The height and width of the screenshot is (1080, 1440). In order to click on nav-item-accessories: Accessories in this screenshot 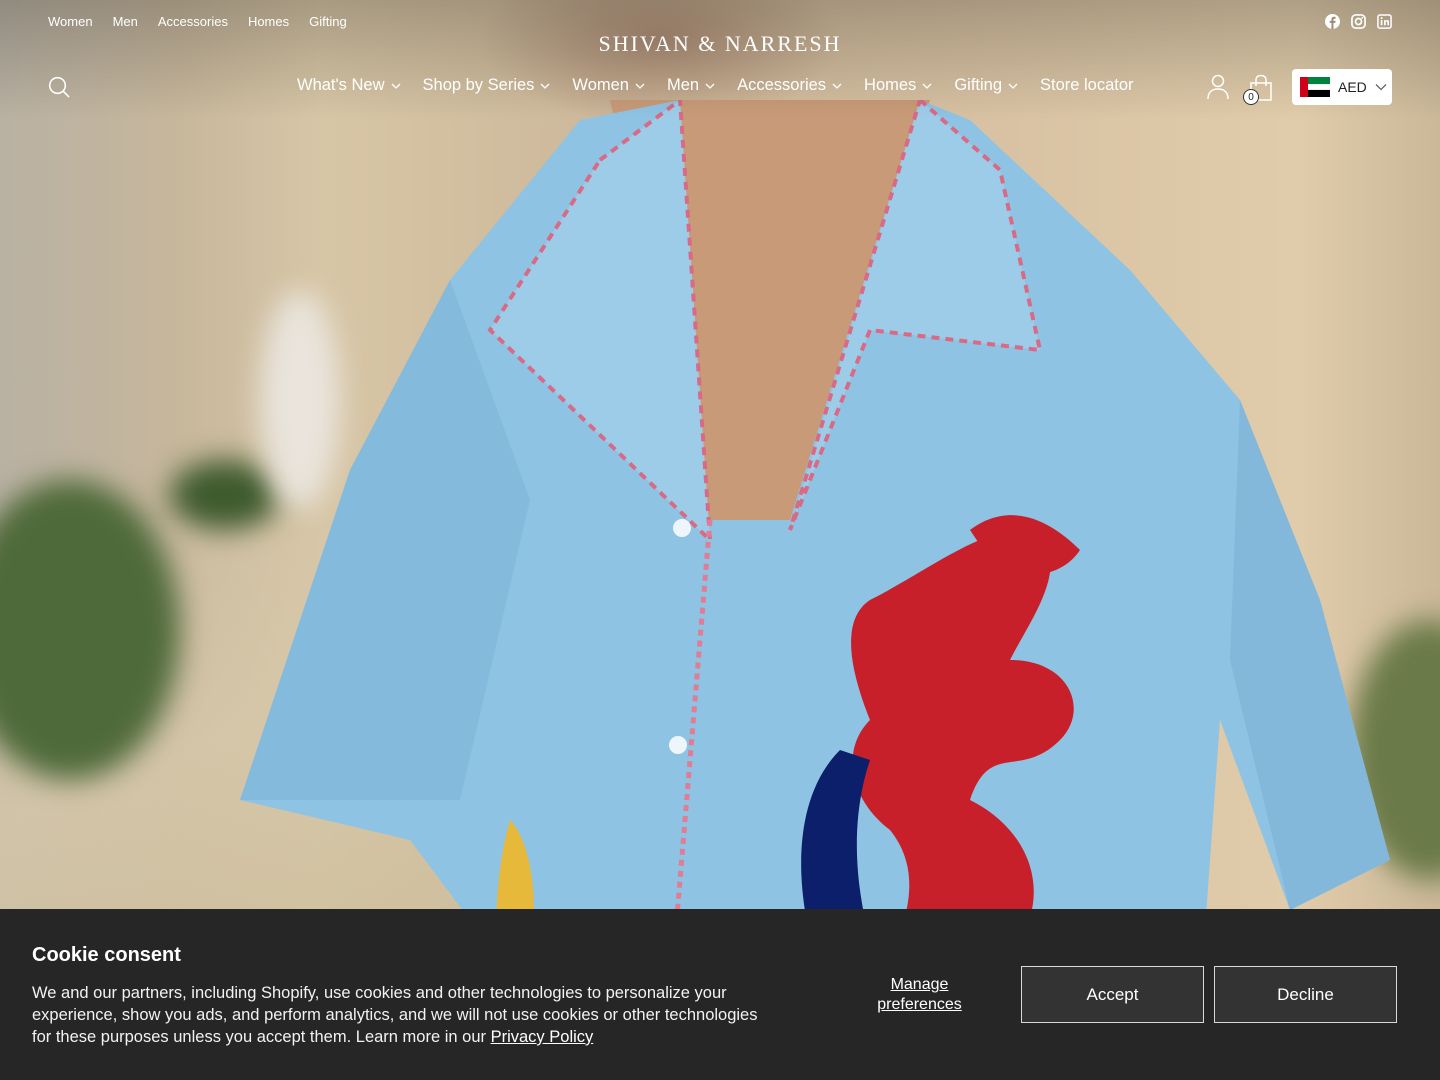, I will do `click(789, 85)`.